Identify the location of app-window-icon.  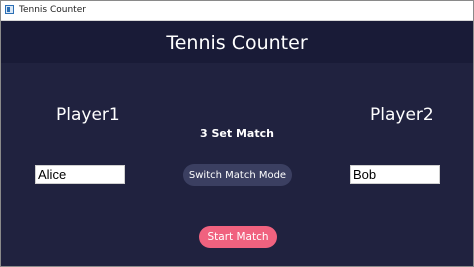
(9, 9).